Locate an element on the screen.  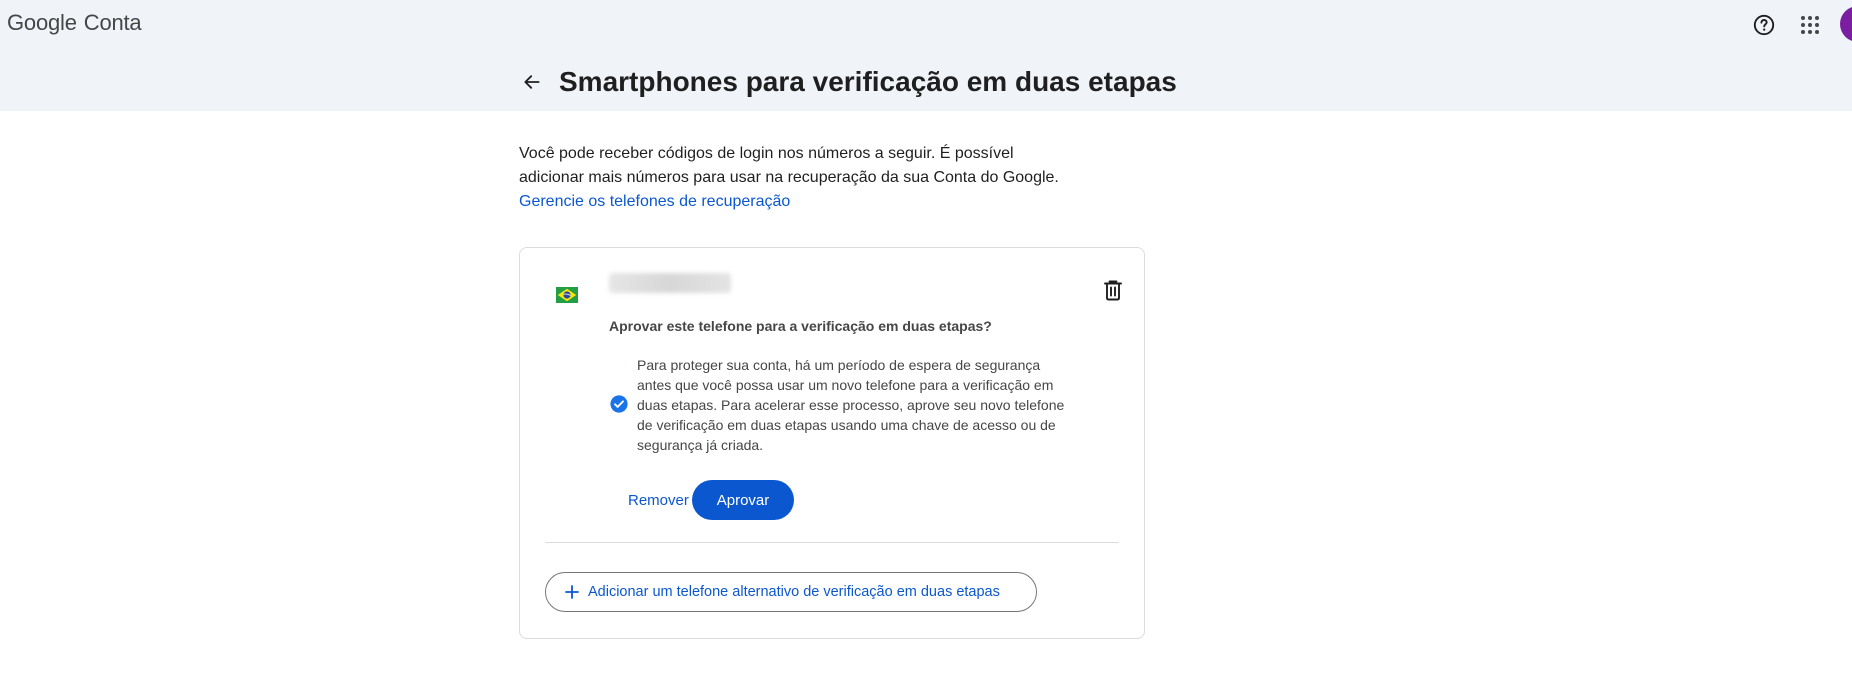
arrow-left-icon is located at coordinates (532, 82).